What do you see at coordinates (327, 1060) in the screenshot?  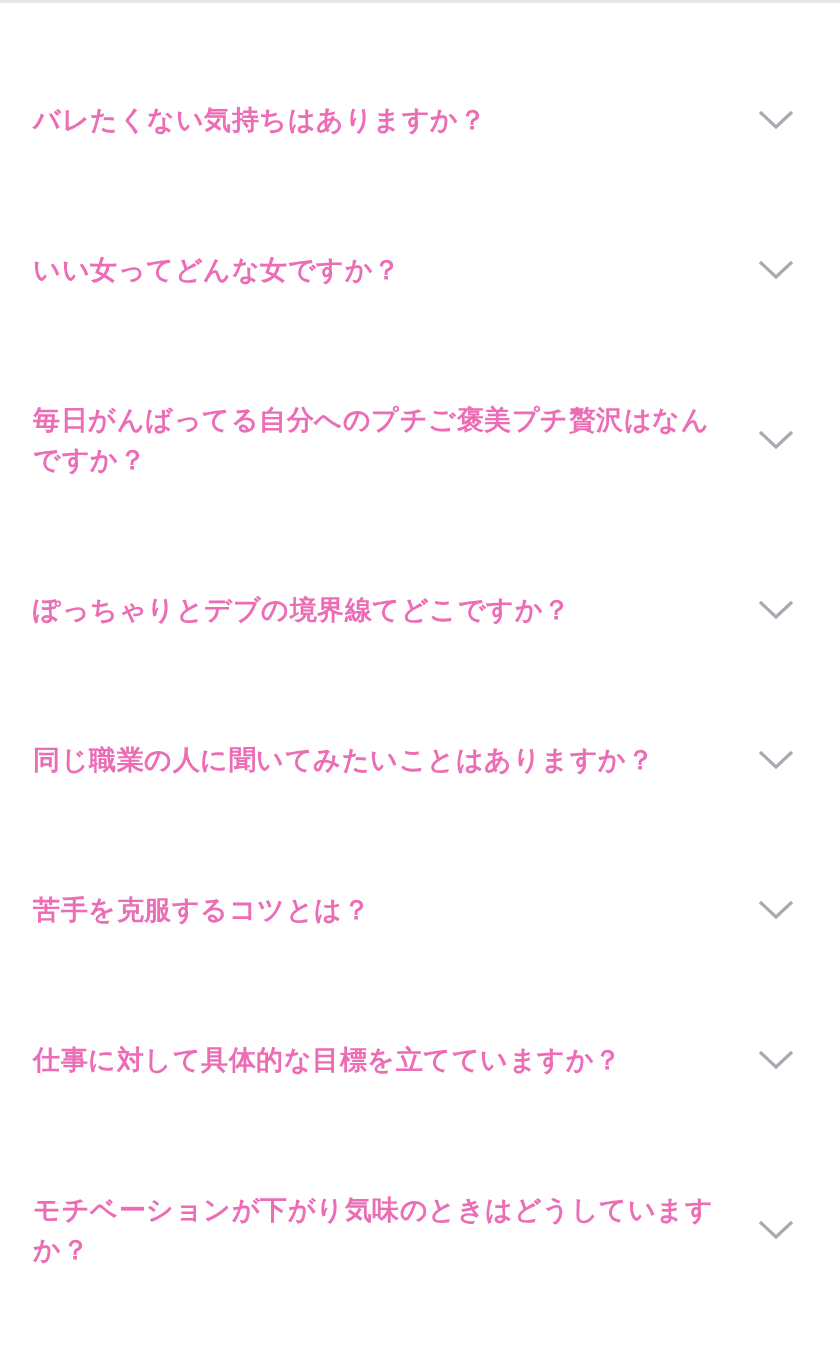 I see `question-text: 仕事に対して具体的な目標を立てていますか？` at bounding box center [327, 1060].